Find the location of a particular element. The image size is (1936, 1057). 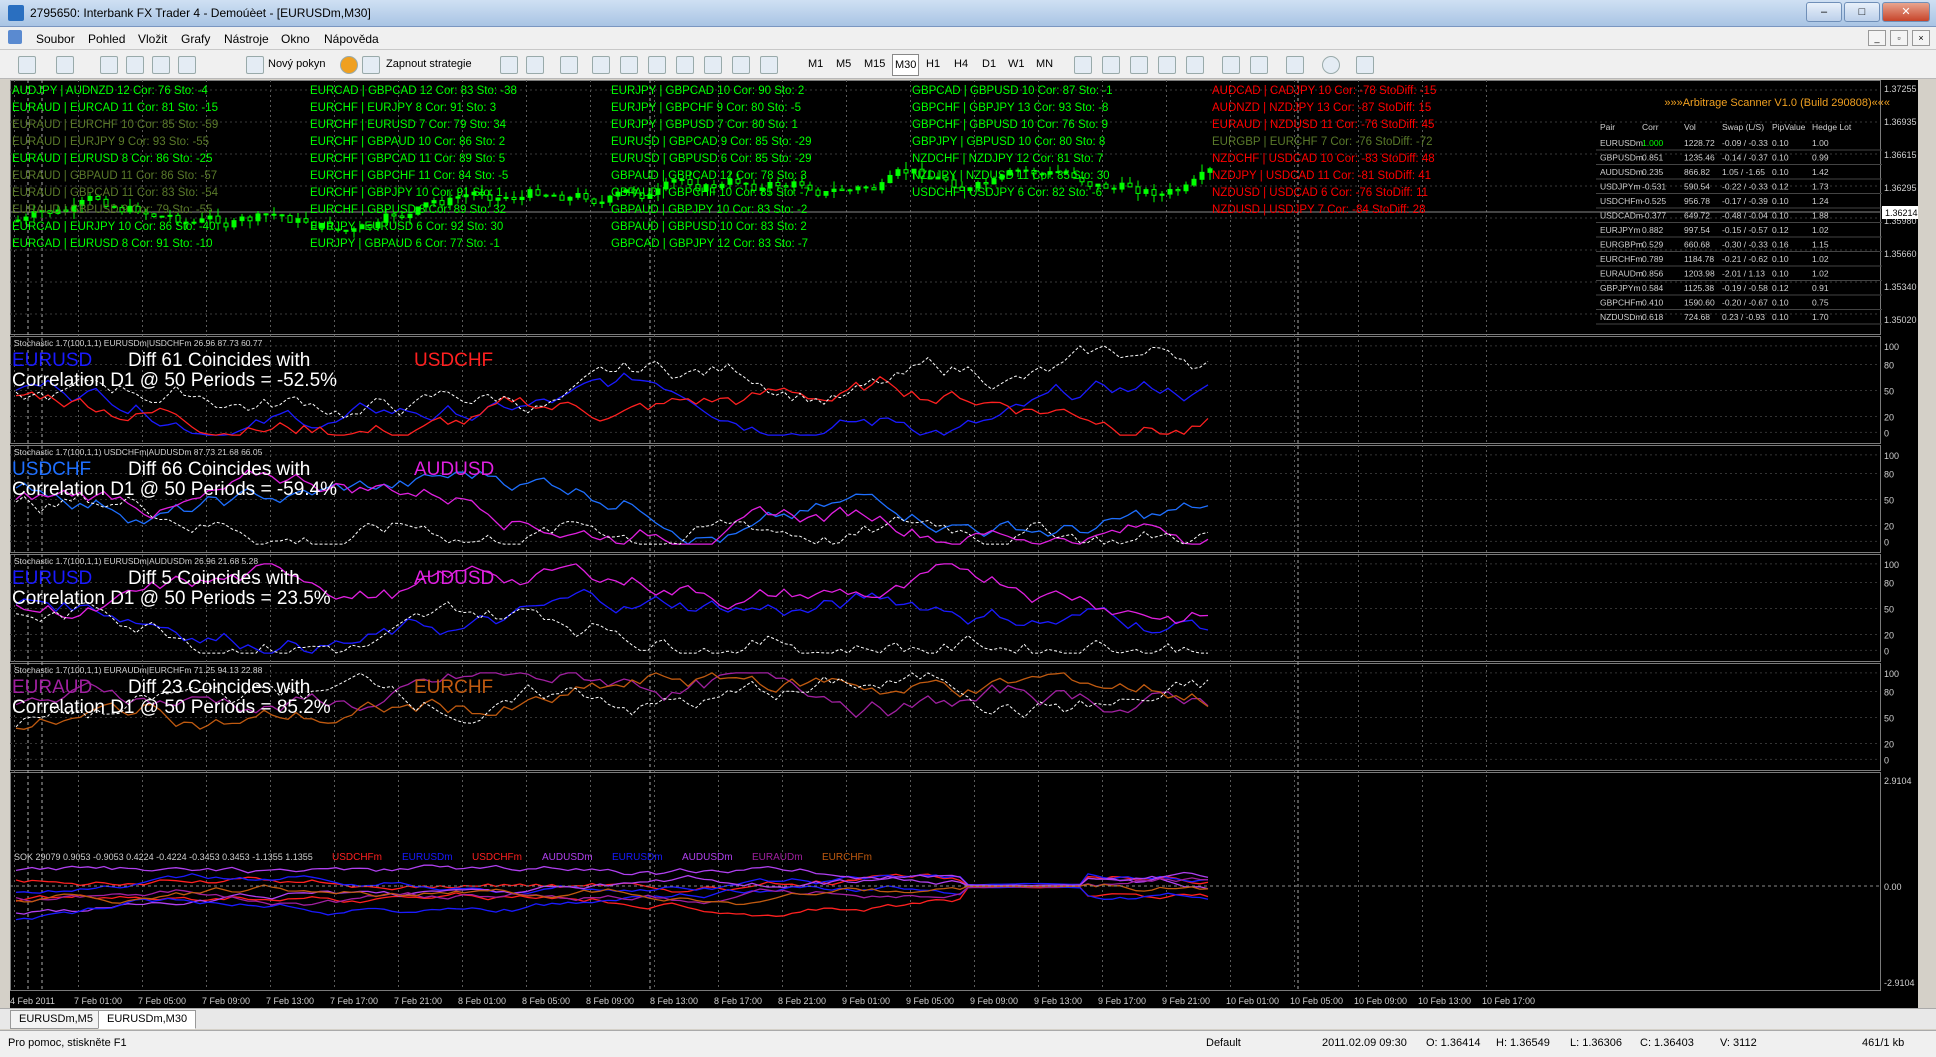

fibonacci-icon is located at coordinates (685, 65).